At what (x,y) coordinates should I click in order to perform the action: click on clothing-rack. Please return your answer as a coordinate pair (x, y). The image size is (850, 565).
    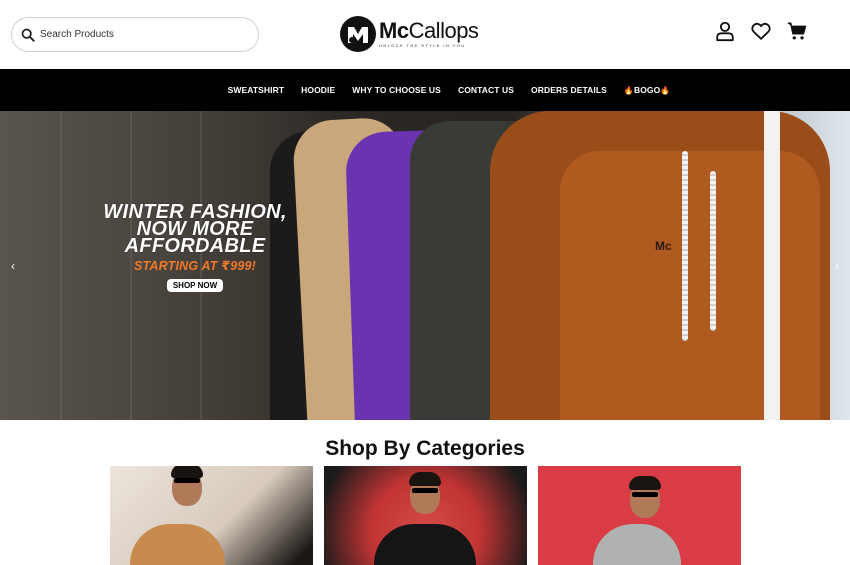
    Looking at the image, I should click on (772, 265).